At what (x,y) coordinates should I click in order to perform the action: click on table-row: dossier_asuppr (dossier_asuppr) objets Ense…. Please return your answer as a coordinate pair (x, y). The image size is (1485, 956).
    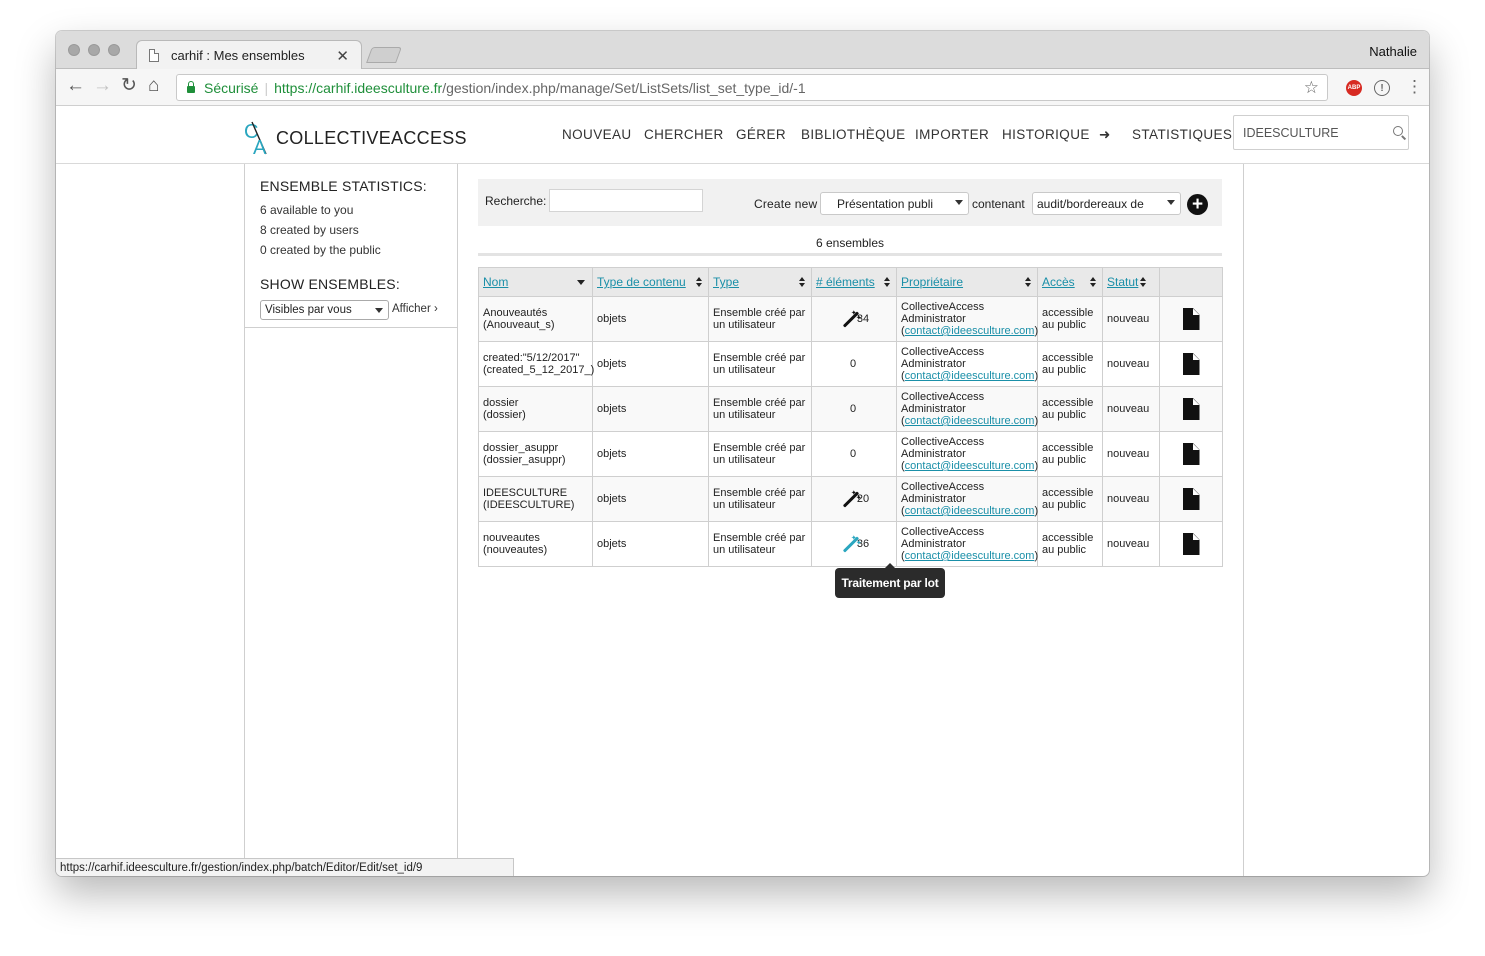
    Looking at the image, I should click on (850, 454).